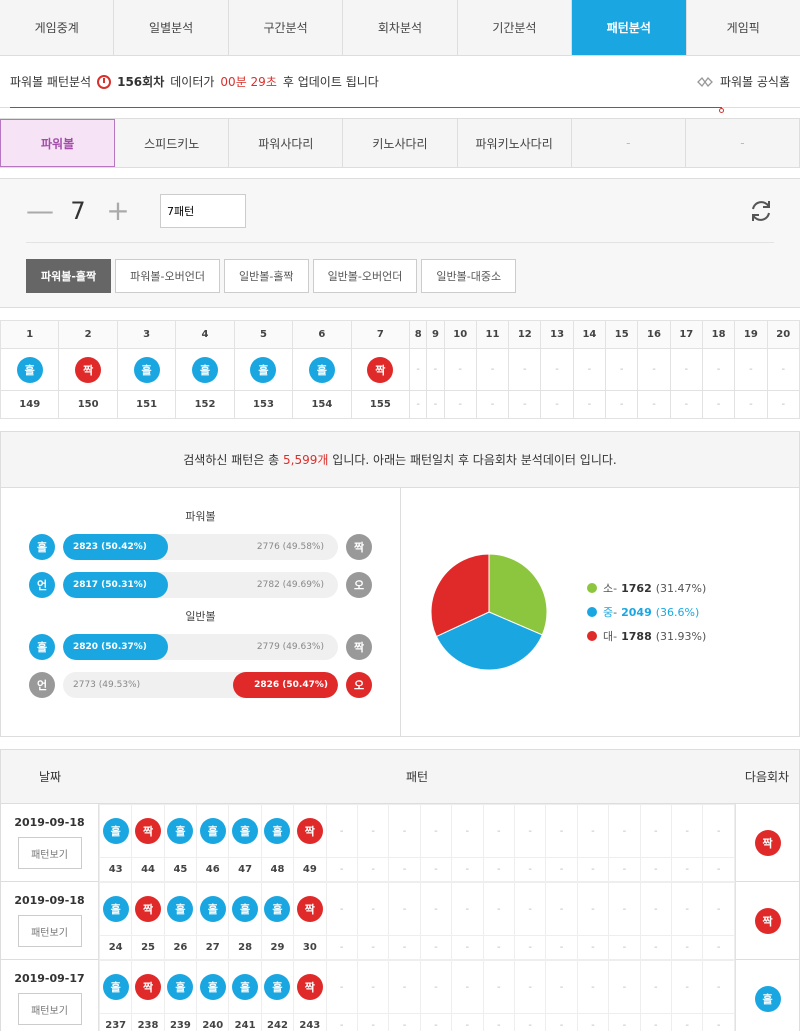  What do you see at coordinates (366, 107) in the screenshot?
I see `progress-line` at bounding box center [366, 107].